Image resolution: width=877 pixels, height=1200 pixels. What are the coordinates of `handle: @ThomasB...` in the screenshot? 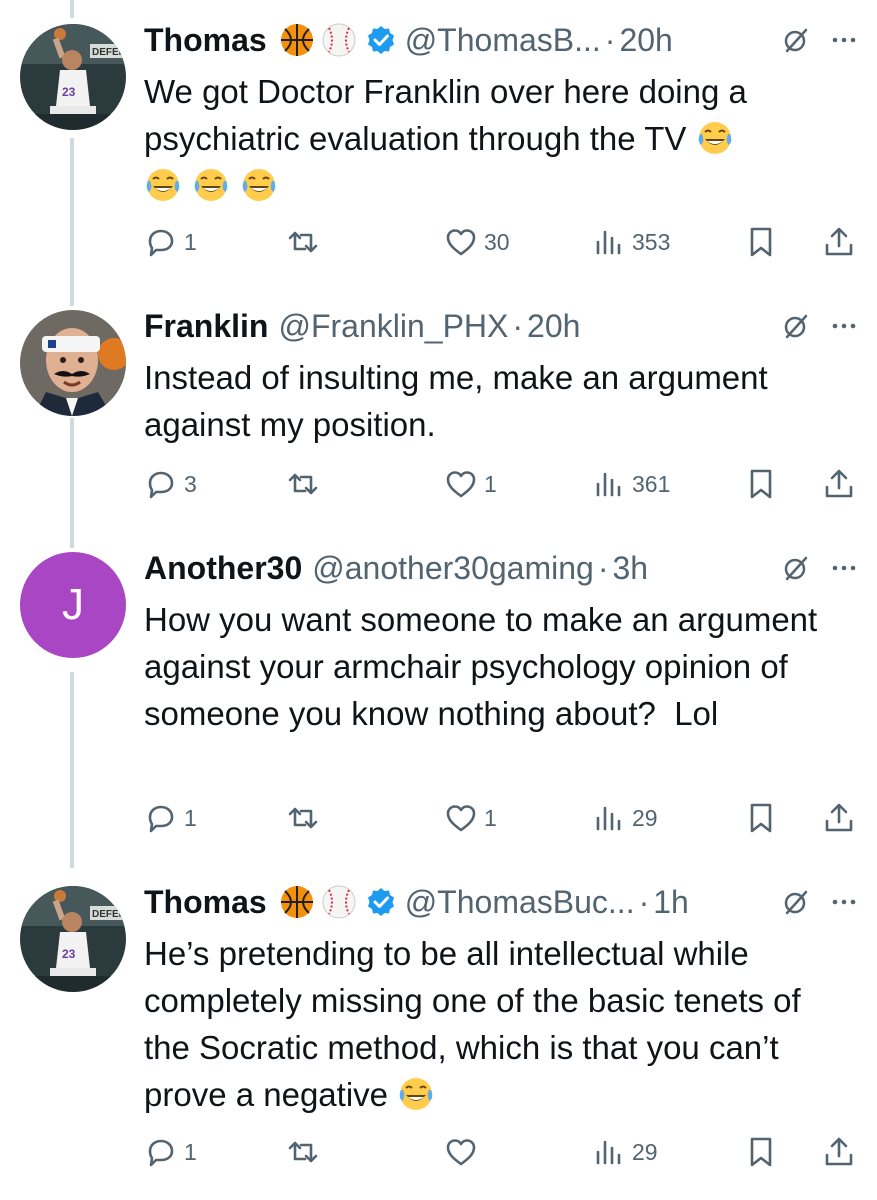 It's located at (503, 40).